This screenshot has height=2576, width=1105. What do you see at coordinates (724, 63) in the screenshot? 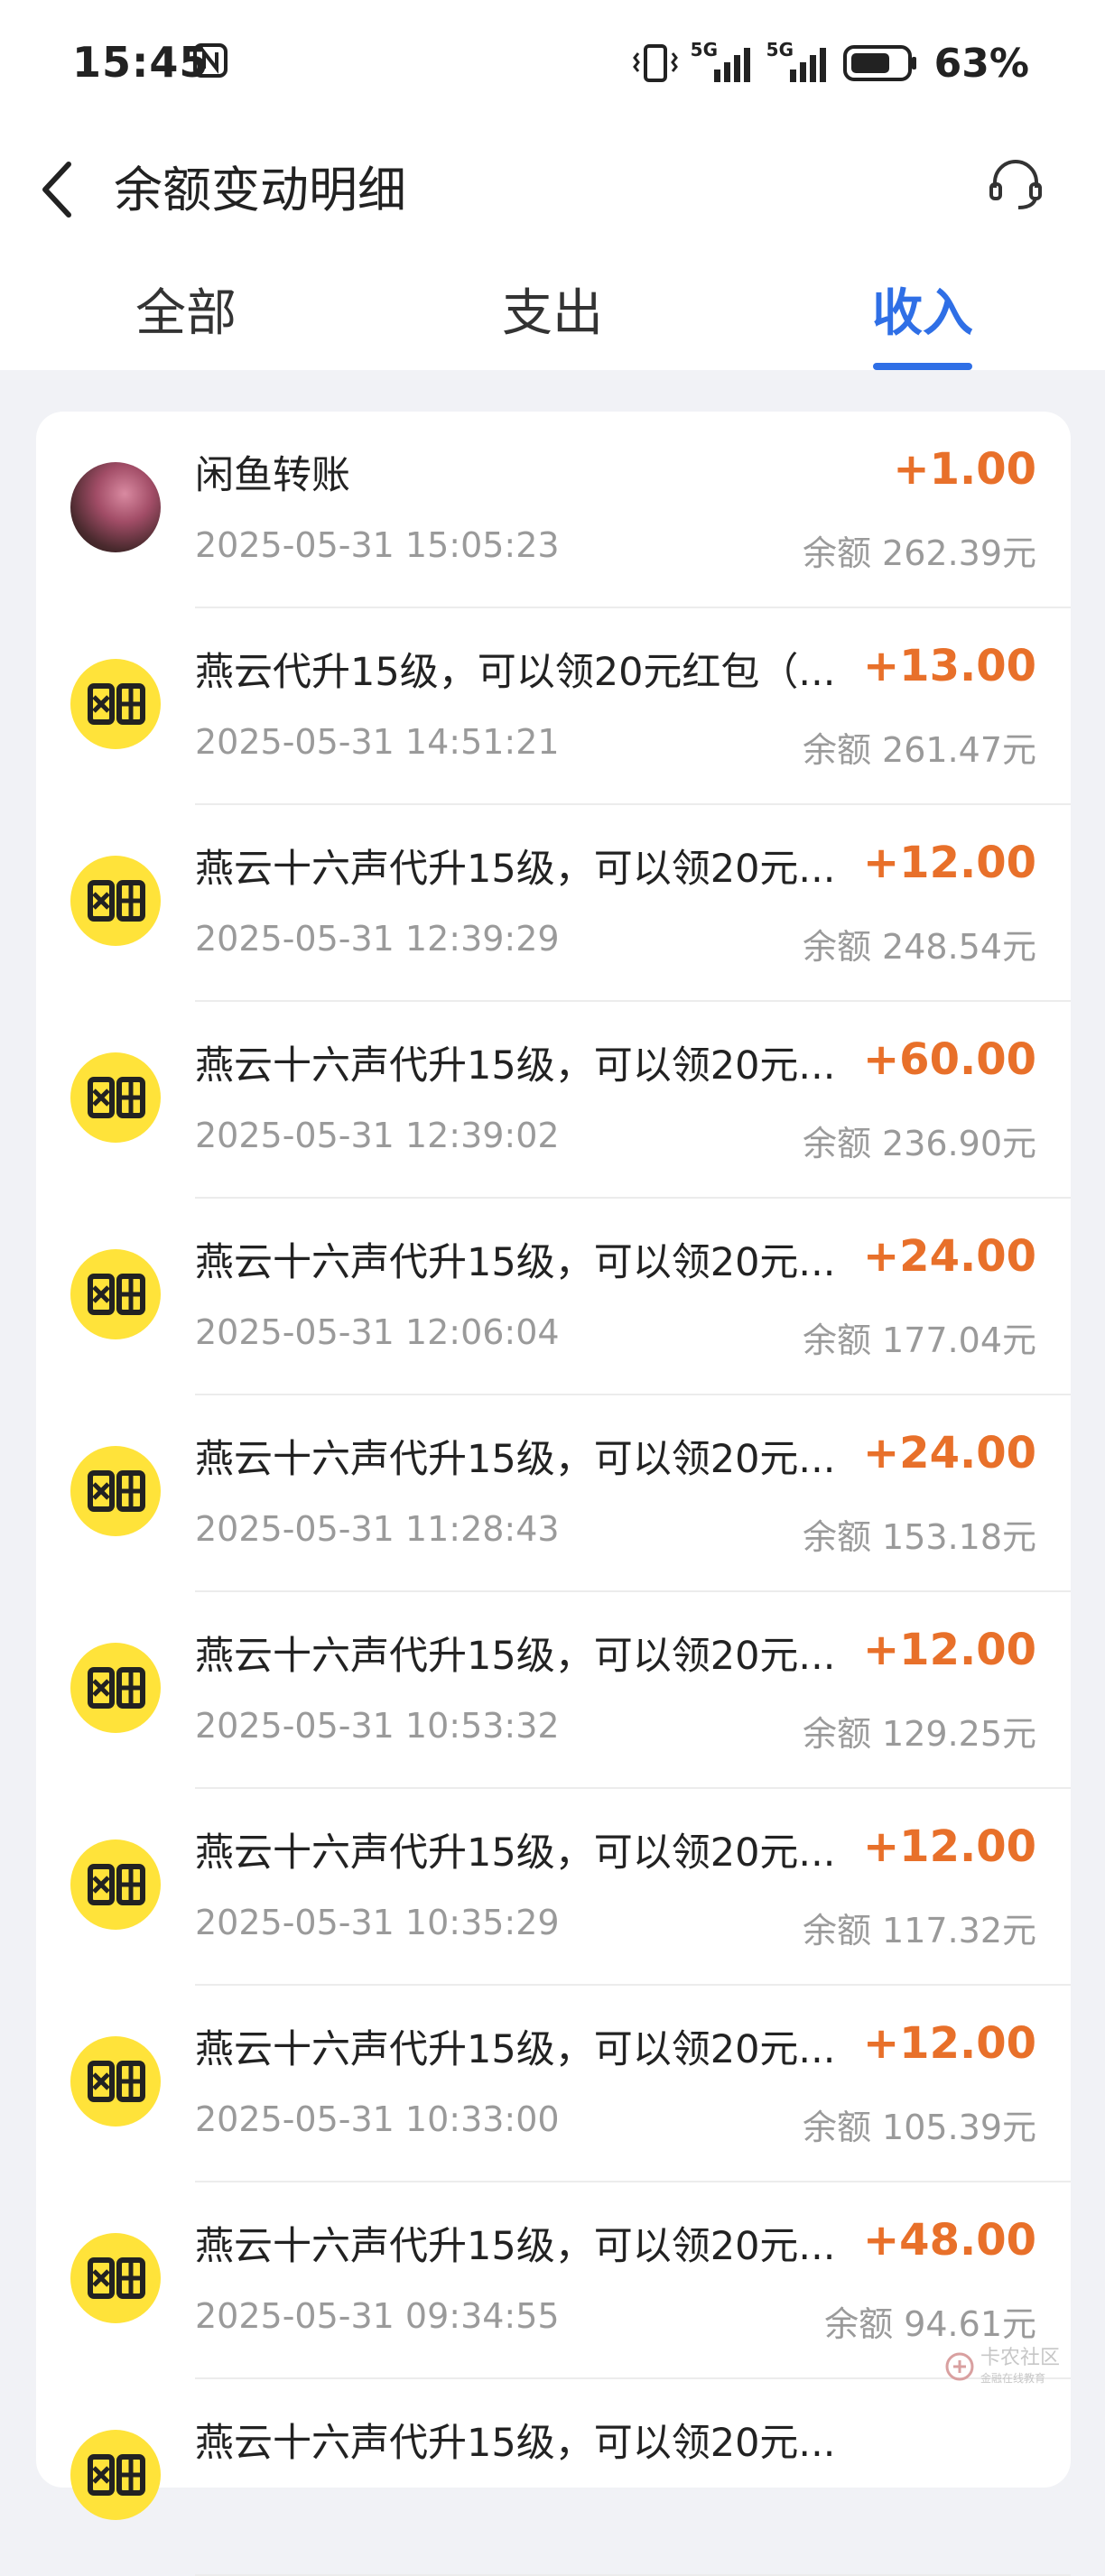
I see `signal-icon-1: 5G` at bounding box center [724, 63].